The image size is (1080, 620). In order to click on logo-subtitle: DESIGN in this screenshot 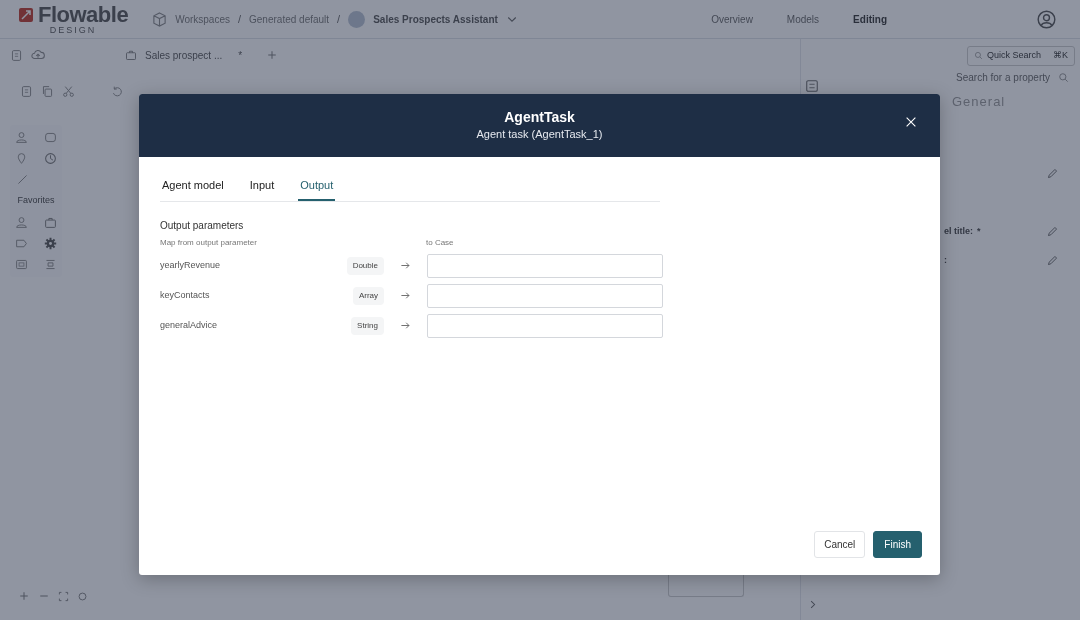, I will do `click(73, 30)`.